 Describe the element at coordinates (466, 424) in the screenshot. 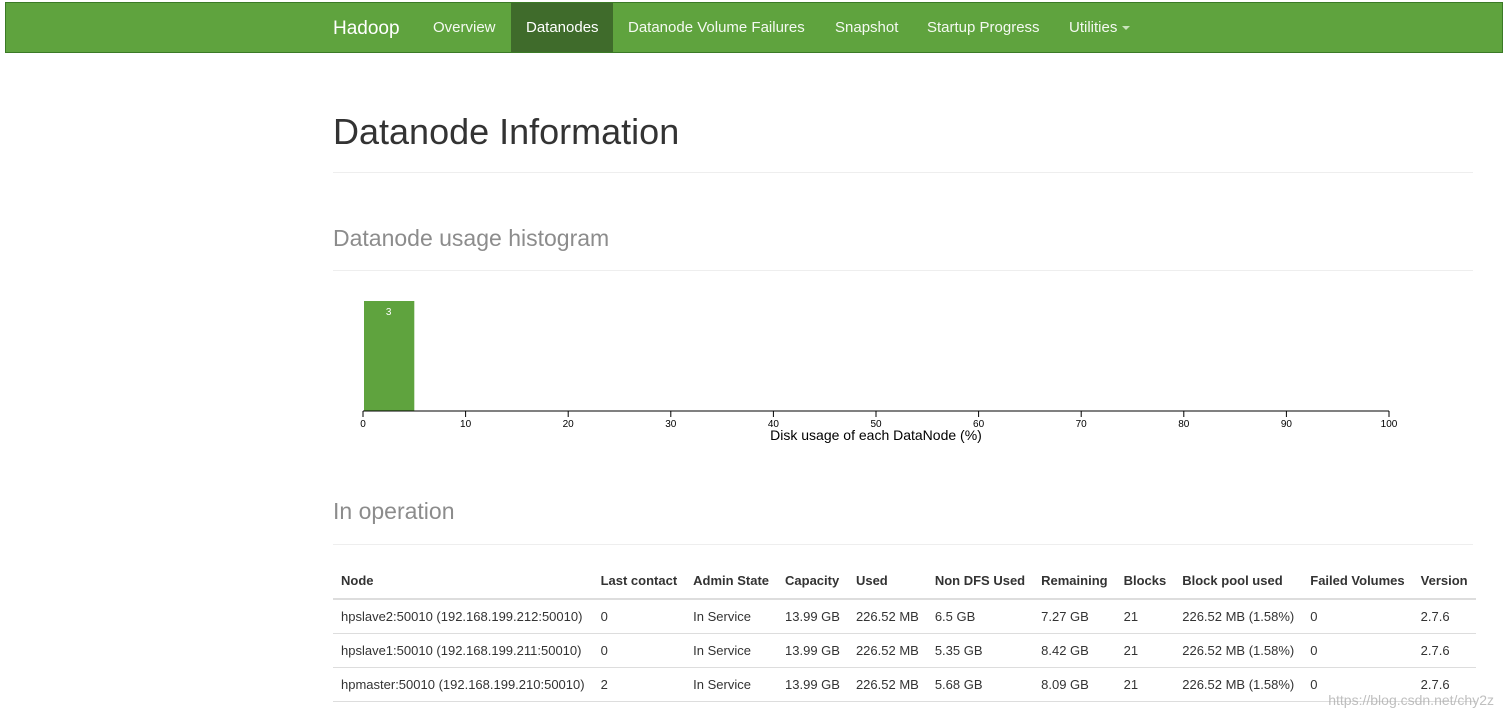

I see `x-axis-tick-label: 10` at that location.